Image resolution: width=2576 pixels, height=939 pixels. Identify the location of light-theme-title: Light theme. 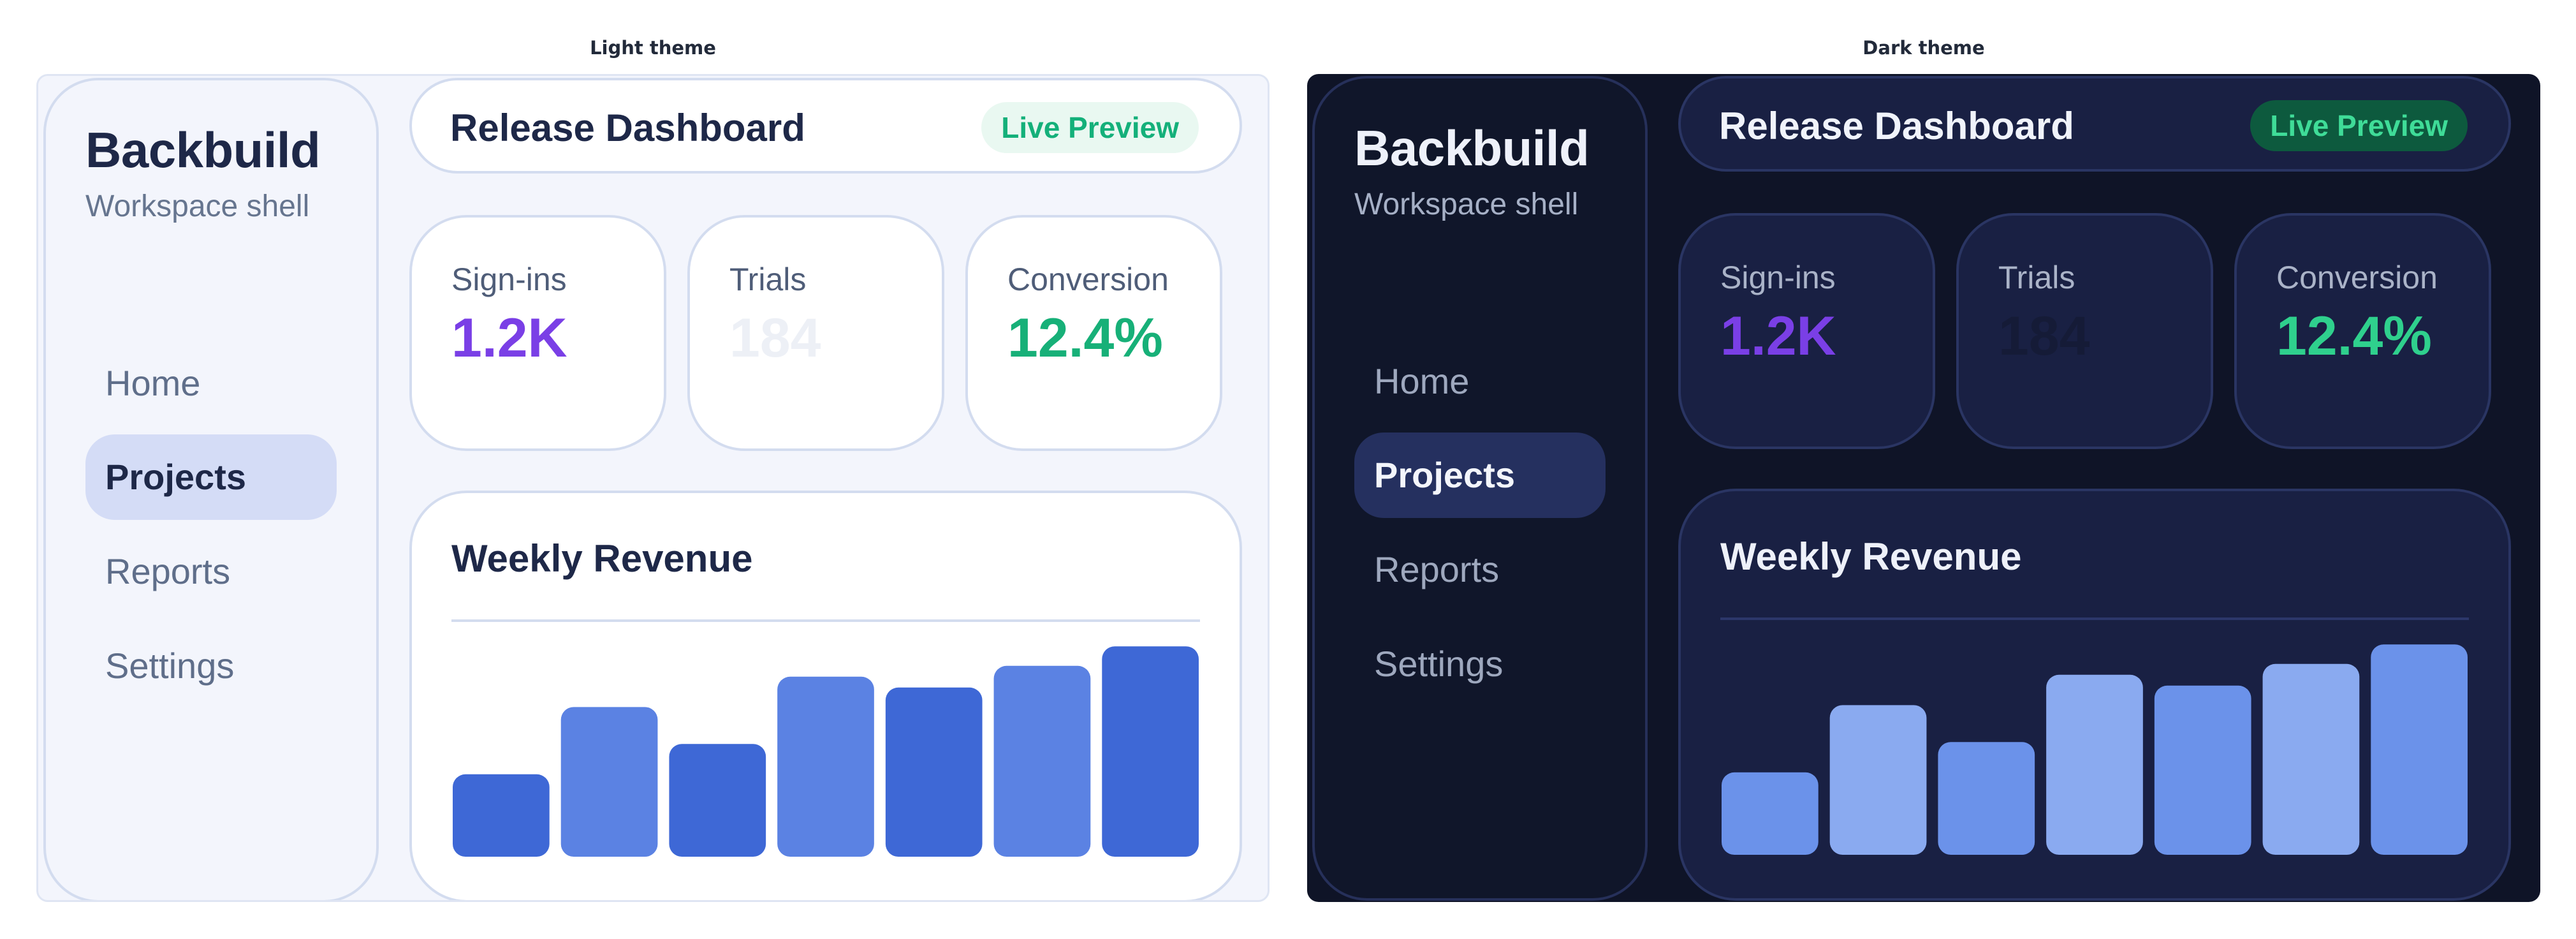
(653, 48).